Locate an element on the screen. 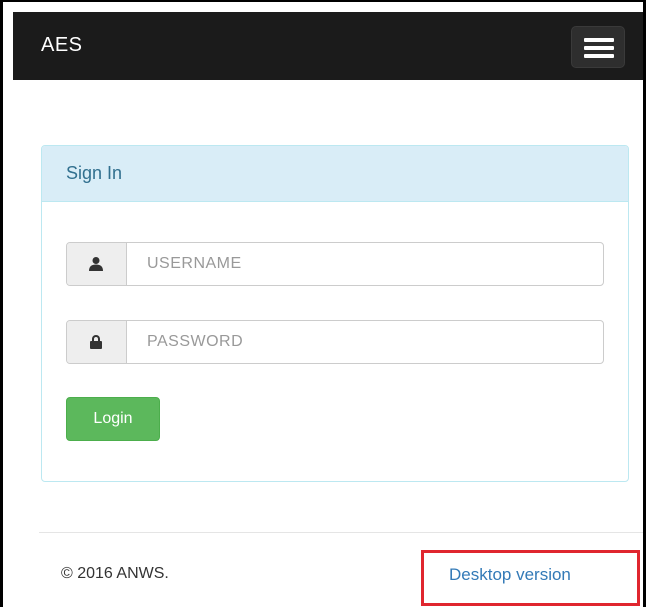 Image resolution: width=646 pixels, height=607 pixels. user-icon is located at coordinates (96, 264).